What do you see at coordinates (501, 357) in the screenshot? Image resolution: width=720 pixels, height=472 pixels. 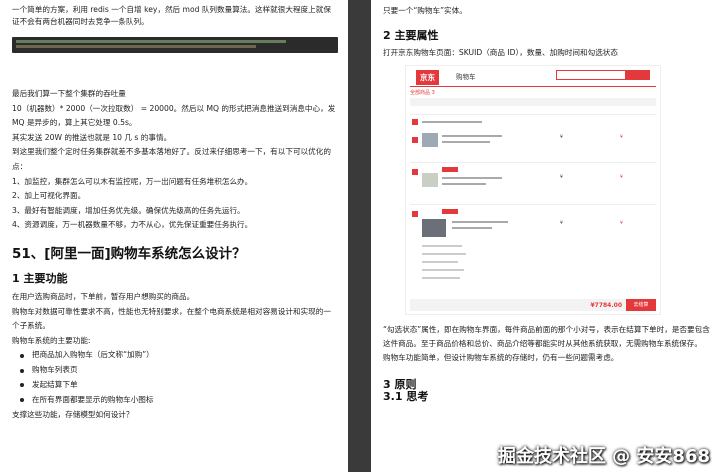 I see `simple-paragraph: 购物车功能简单，但设计购物车系统的存储时，仍有一些问题需考虑。` at bounding box center [501, 357].